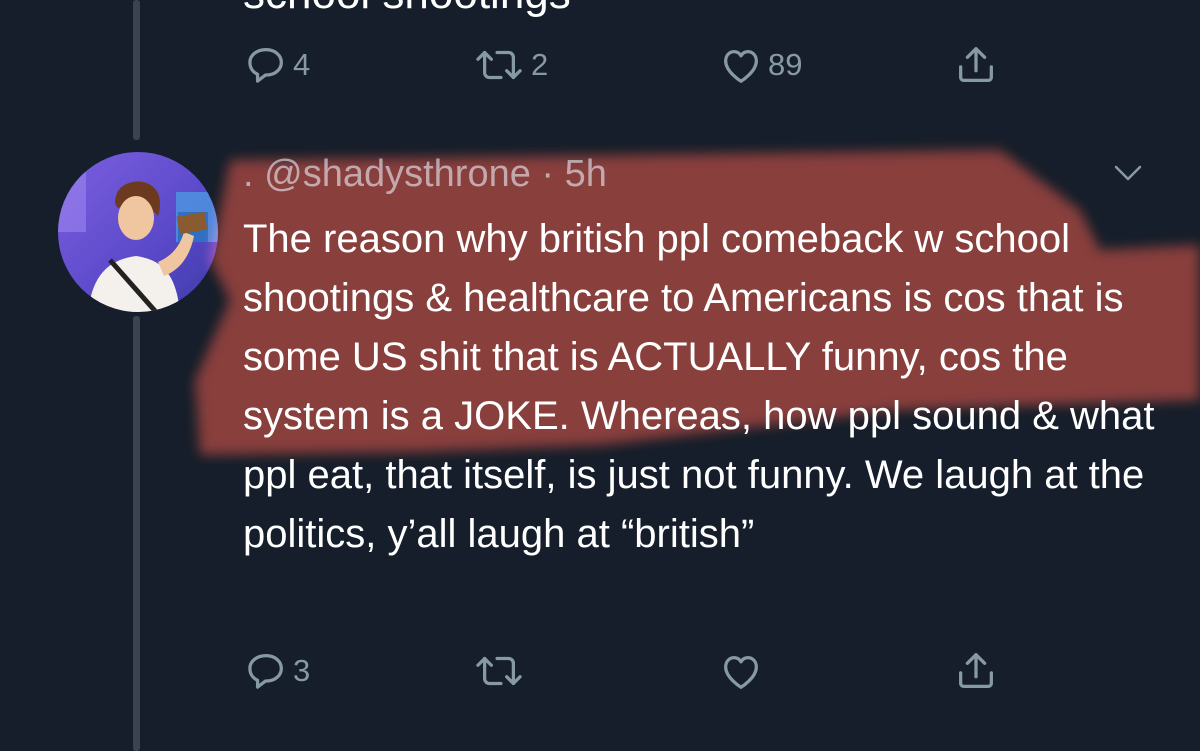 The width and height of the screenshot is (1200, 751). What do you see at coordinates (760, 65) in the screenshot?
I see `like-button: 89` at bounding box center [760, 65].